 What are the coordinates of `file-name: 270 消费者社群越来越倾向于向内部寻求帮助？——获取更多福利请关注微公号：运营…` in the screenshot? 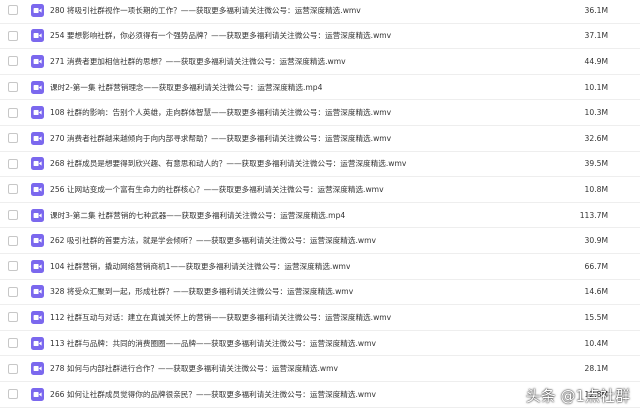 It's located at (220, 138).